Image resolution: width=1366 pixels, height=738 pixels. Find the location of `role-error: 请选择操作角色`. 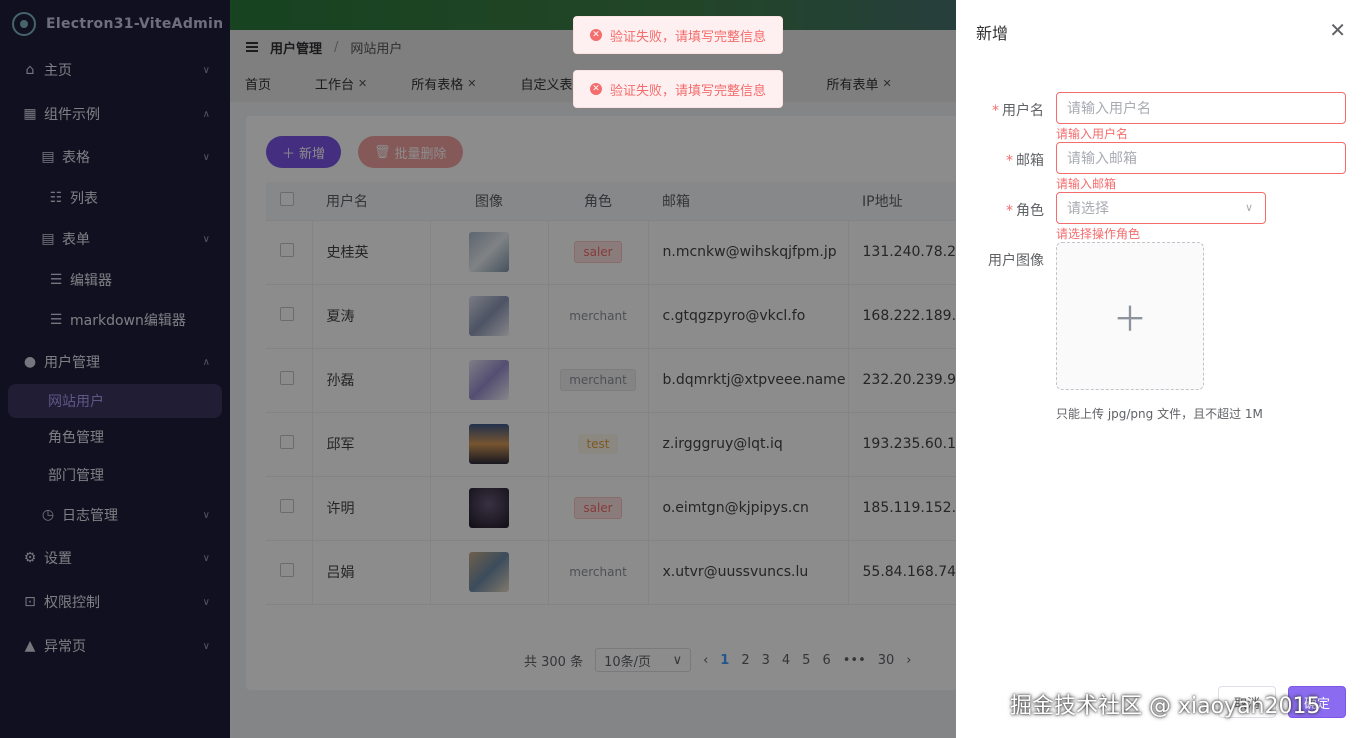

role-error: 请选择操作角色 is located at coordinates (1098, 234).